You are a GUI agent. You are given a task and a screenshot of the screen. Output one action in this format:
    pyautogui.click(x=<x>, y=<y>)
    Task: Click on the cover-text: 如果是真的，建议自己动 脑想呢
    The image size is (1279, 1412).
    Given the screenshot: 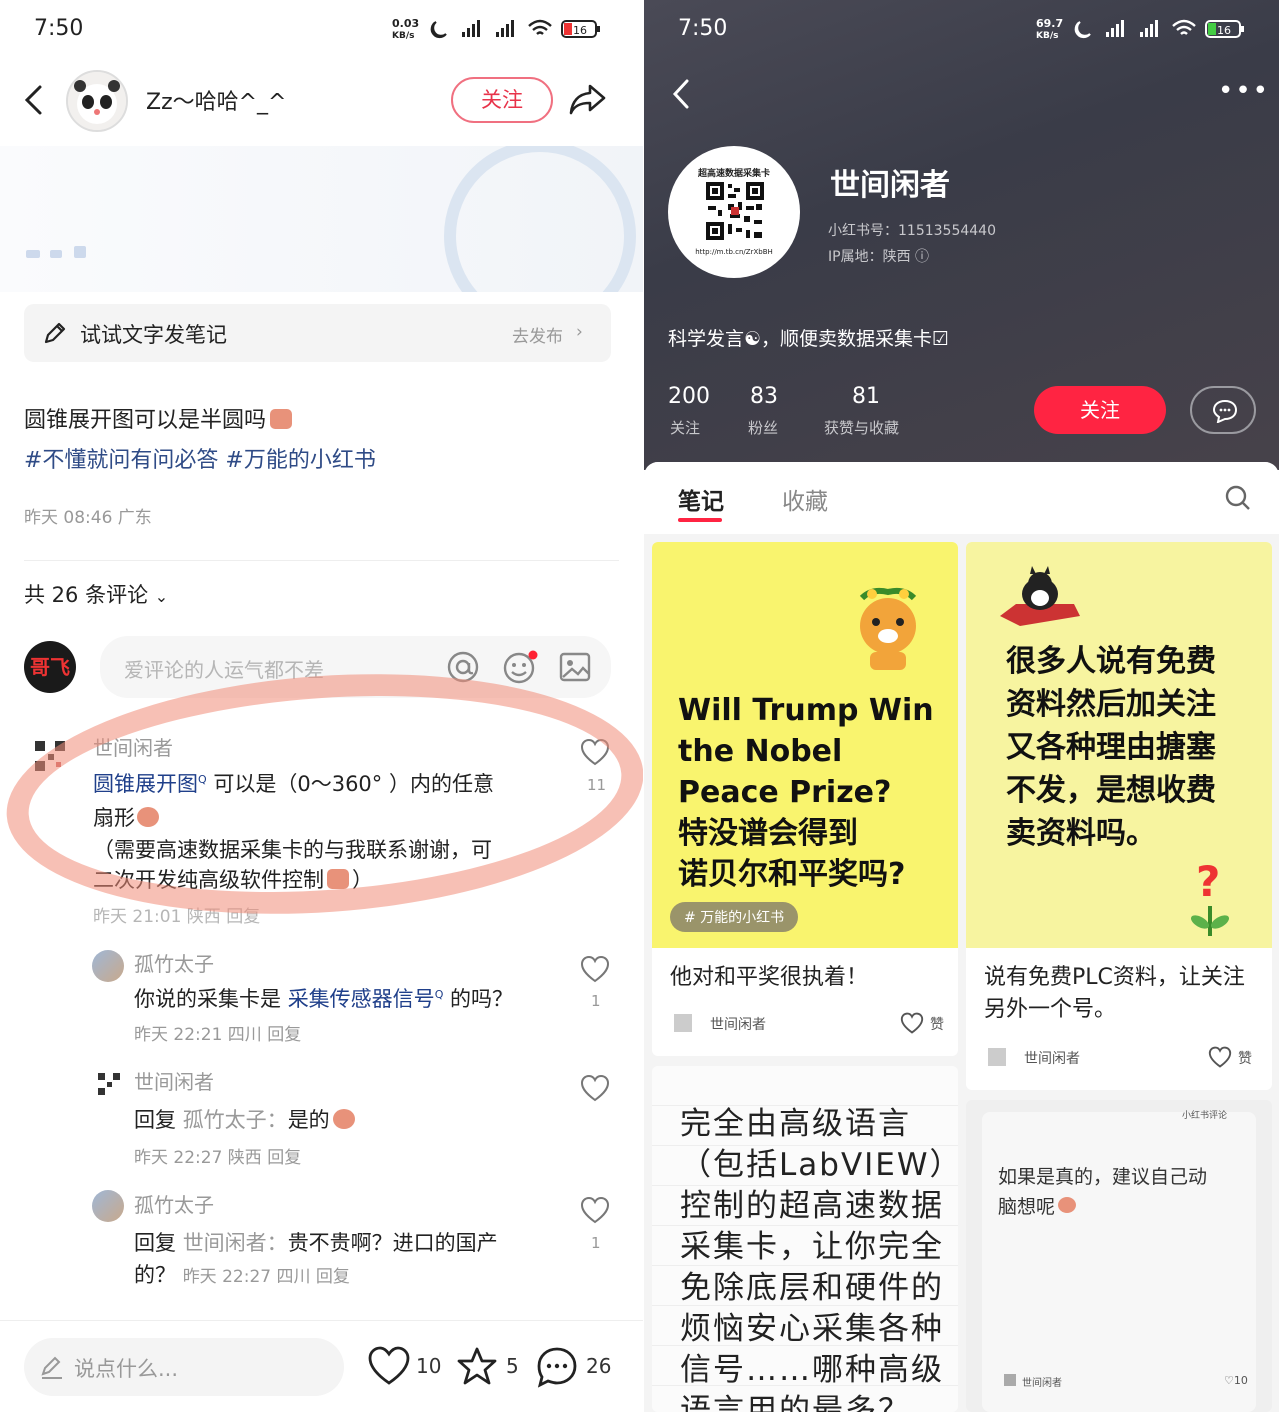 What is the action you would take?
    pyautogui.click(x=1103, y=1192)
    